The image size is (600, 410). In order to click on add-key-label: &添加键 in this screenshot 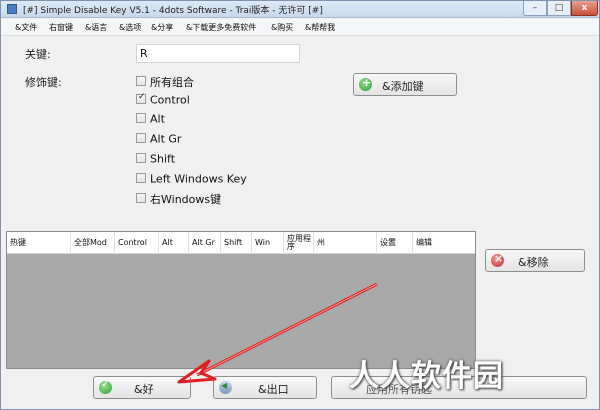, I will do `click(403, 86)`.